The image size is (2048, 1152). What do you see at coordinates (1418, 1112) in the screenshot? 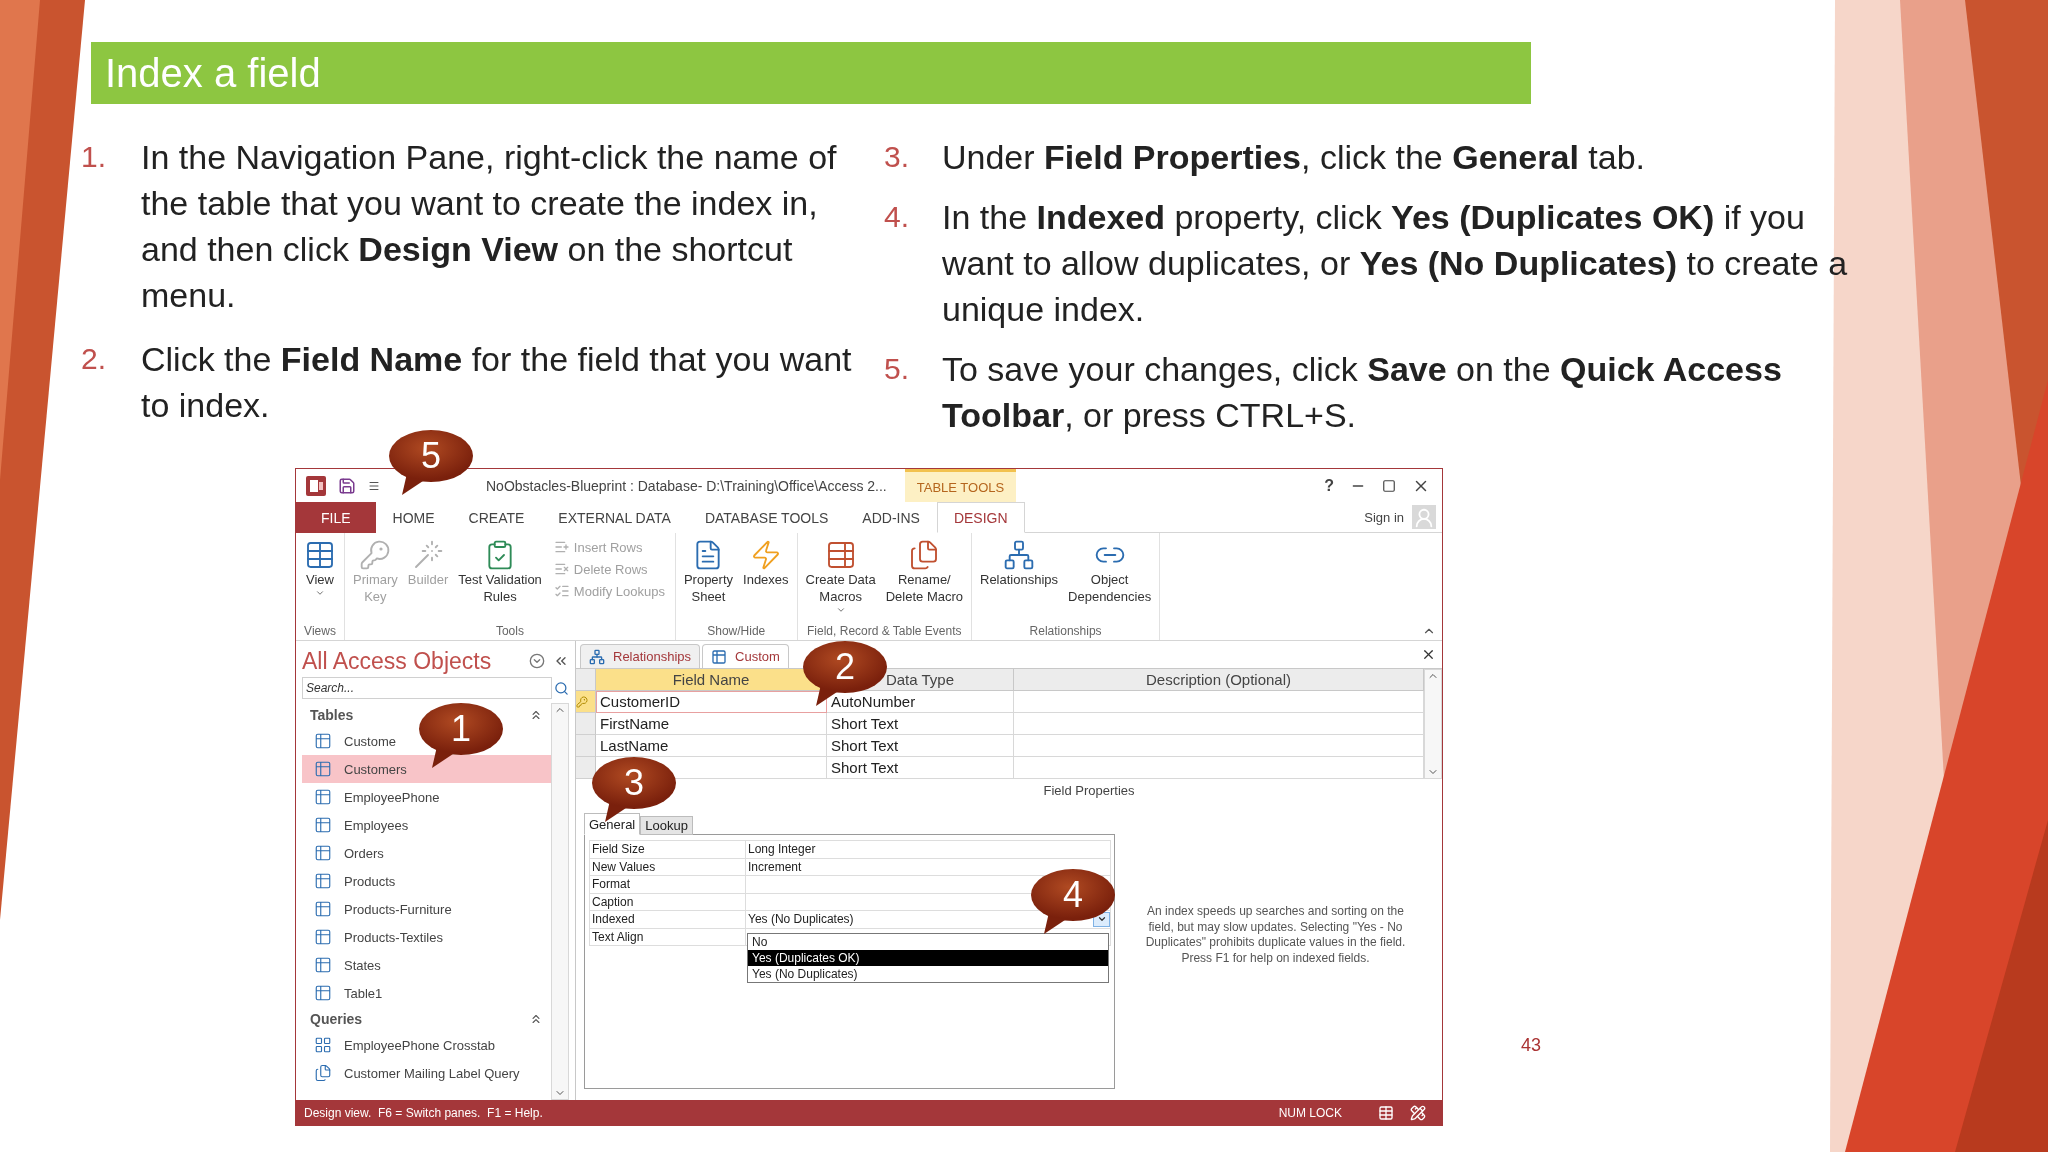
I see `ruler-pencil-icon` at bounding box center [1418, 1112].